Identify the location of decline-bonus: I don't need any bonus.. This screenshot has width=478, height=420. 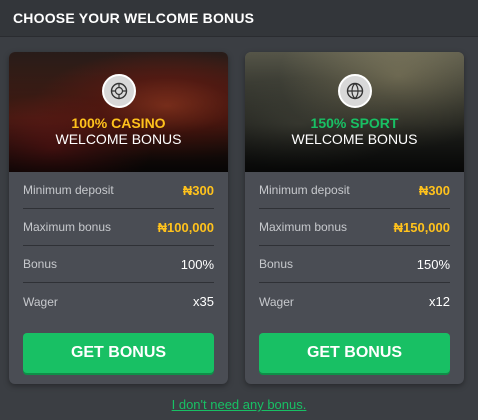
(239, 405).